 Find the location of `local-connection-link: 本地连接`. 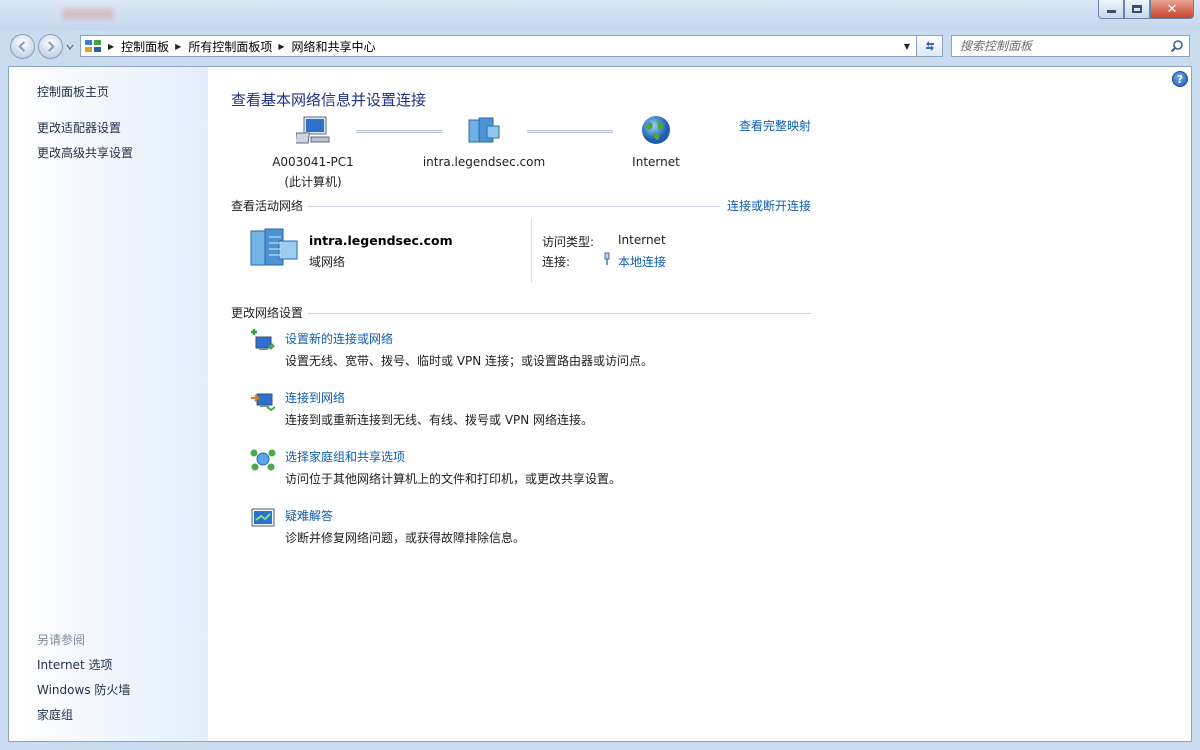

local-connection-link: 本地连接 is located at coordinates (642, 261).